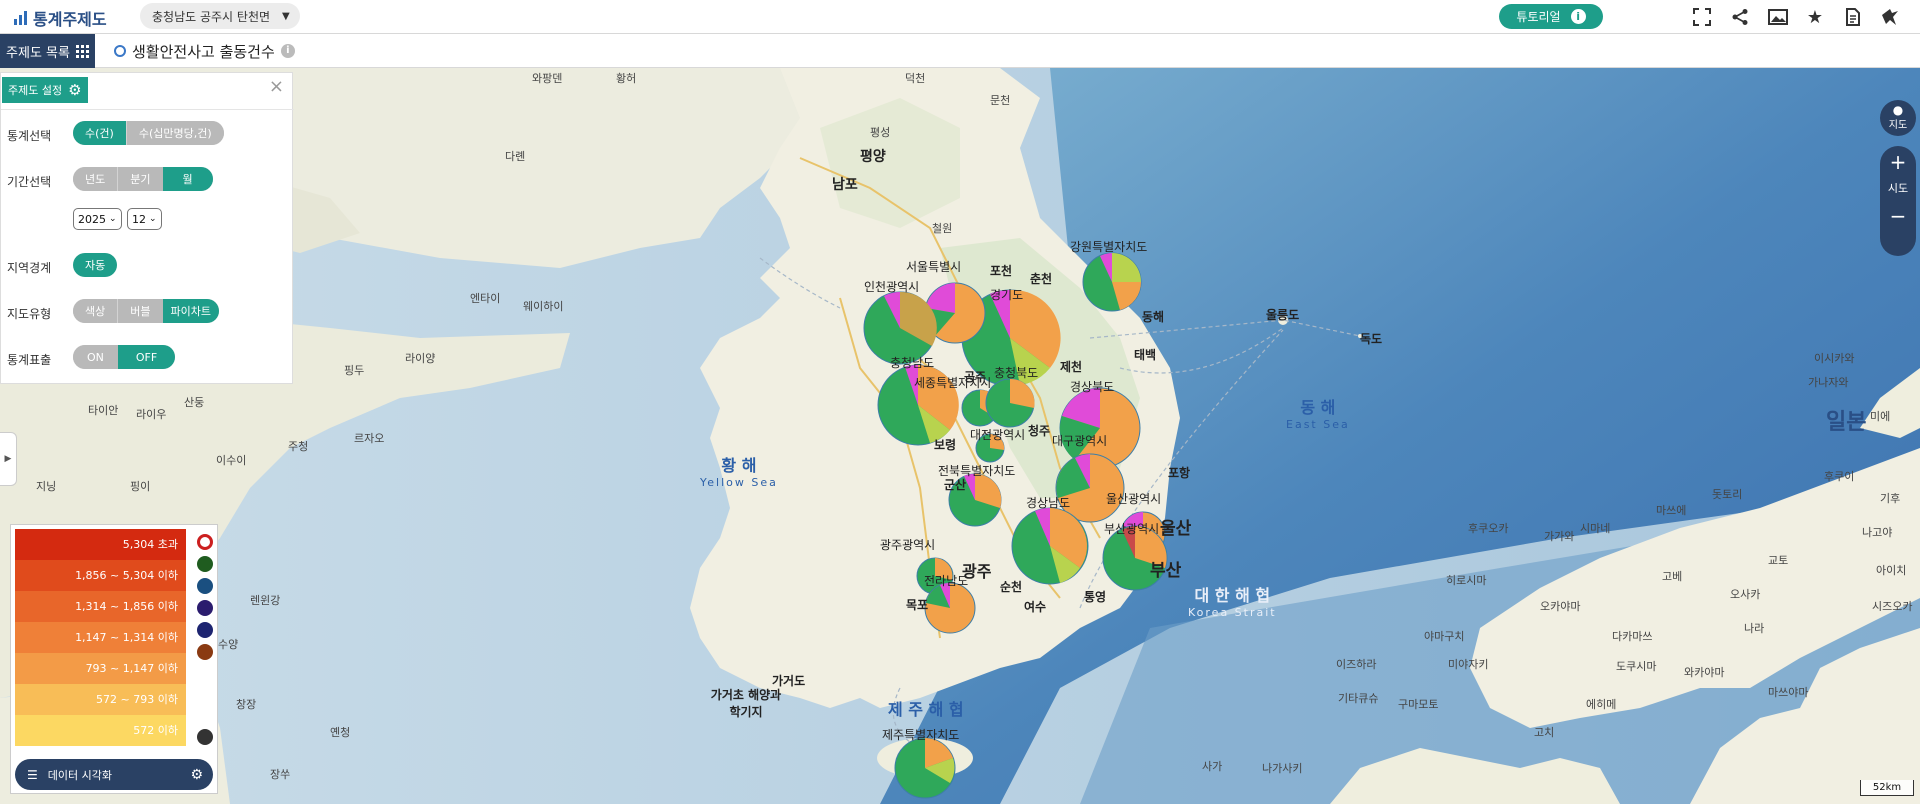 The image size is (1920, 804). I want to click on boundary-option-auto: 자동, so click(95, 265).